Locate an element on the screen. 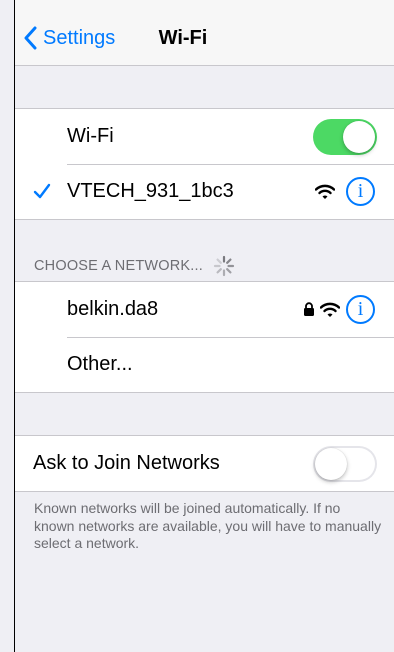 Image resolution: width=394 pixels, height=652 pixels. network-row: belkin.da8 i is located at coordinates (204, 309).